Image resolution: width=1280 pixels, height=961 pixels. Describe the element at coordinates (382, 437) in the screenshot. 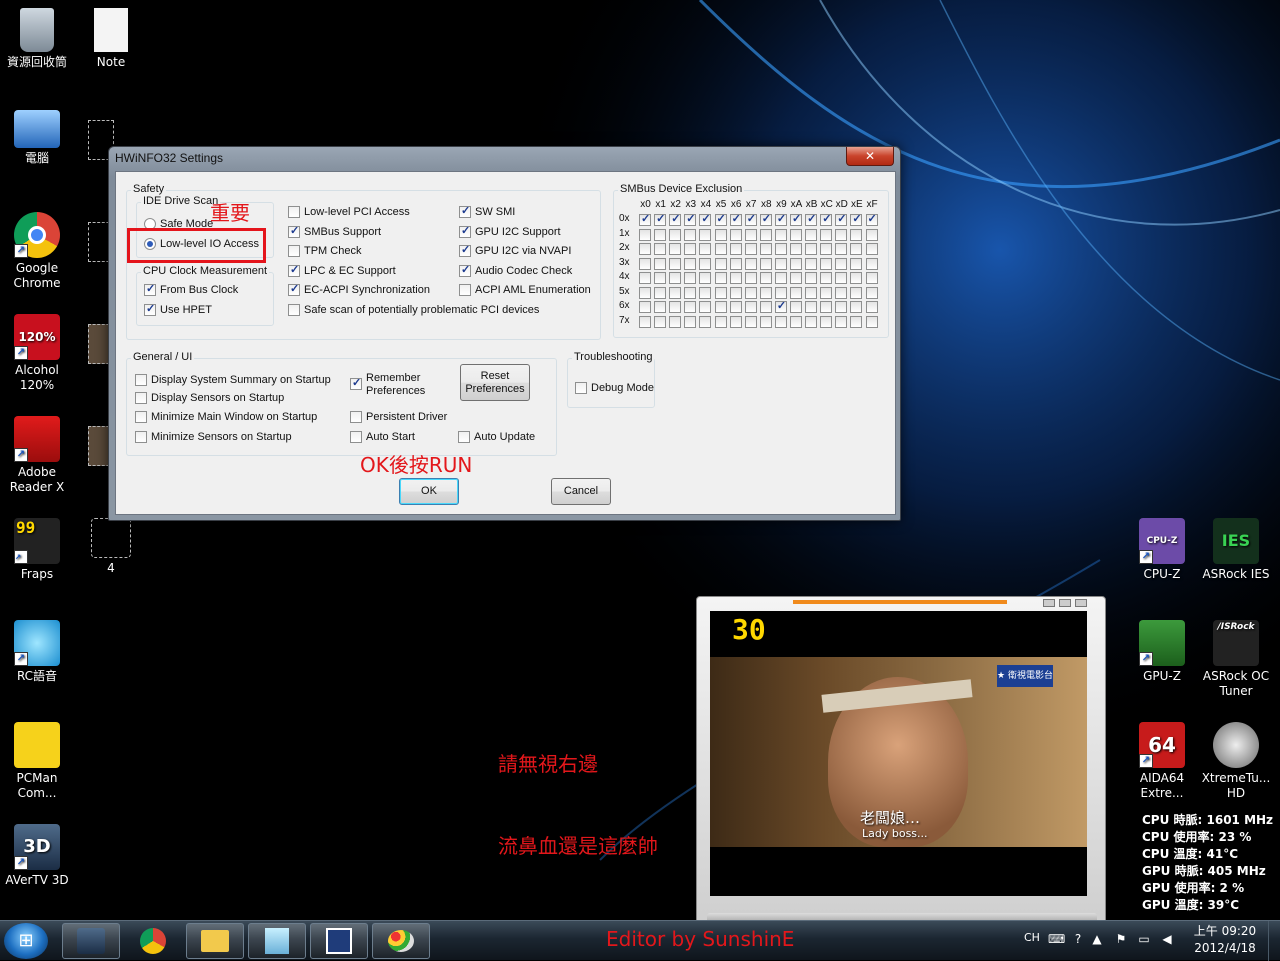

I see `auto-start-checkbox: Auto Start` at that location.